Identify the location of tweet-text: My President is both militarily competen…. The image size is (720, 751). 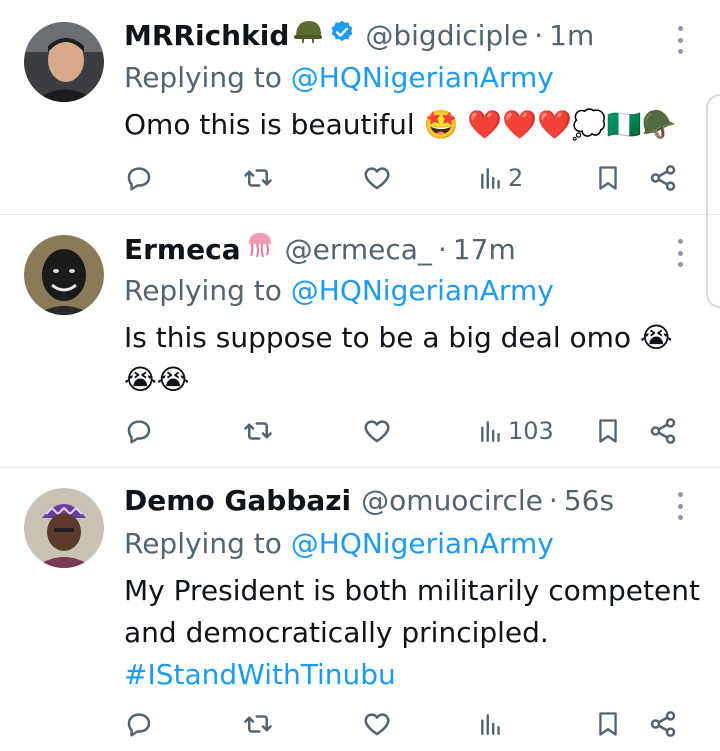
(414, 633).